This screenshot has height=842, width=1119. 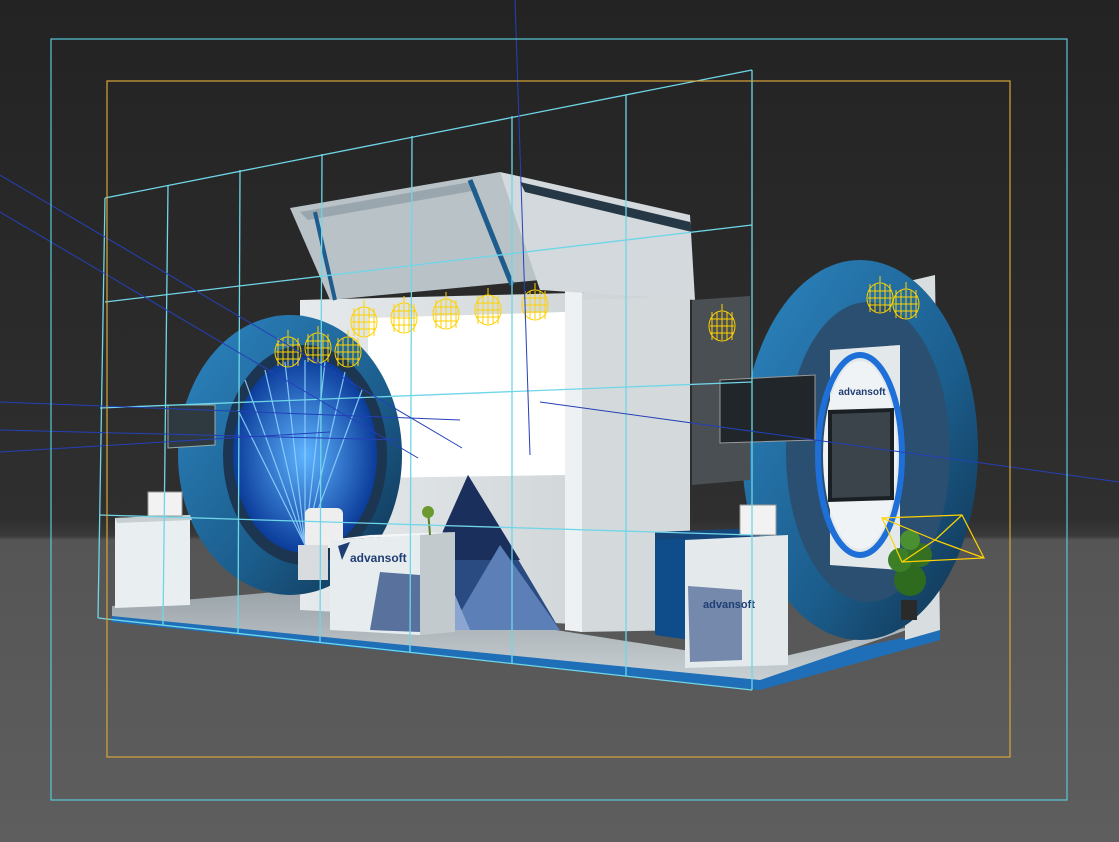 I want to click on reception-desk: advansoft, so click(x=392, y=583).